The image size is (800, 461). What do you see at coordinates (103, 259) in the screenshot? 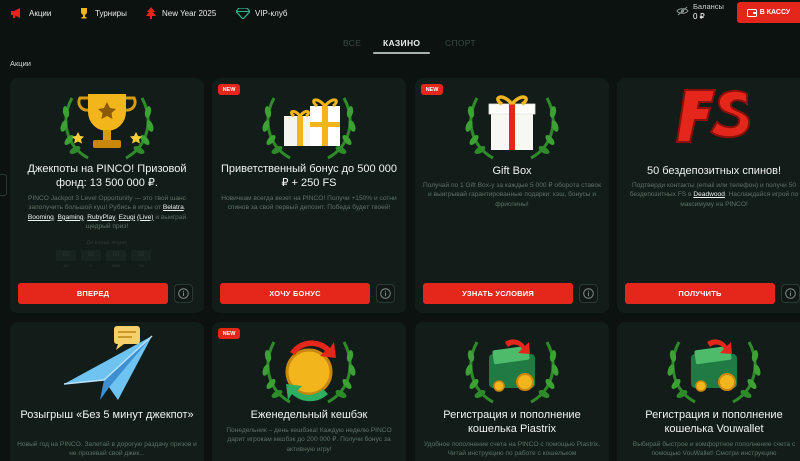
I see `countdown-timer: 00 дн 00 ч 00 мин 00 сек` at bounding box center [103, 259].